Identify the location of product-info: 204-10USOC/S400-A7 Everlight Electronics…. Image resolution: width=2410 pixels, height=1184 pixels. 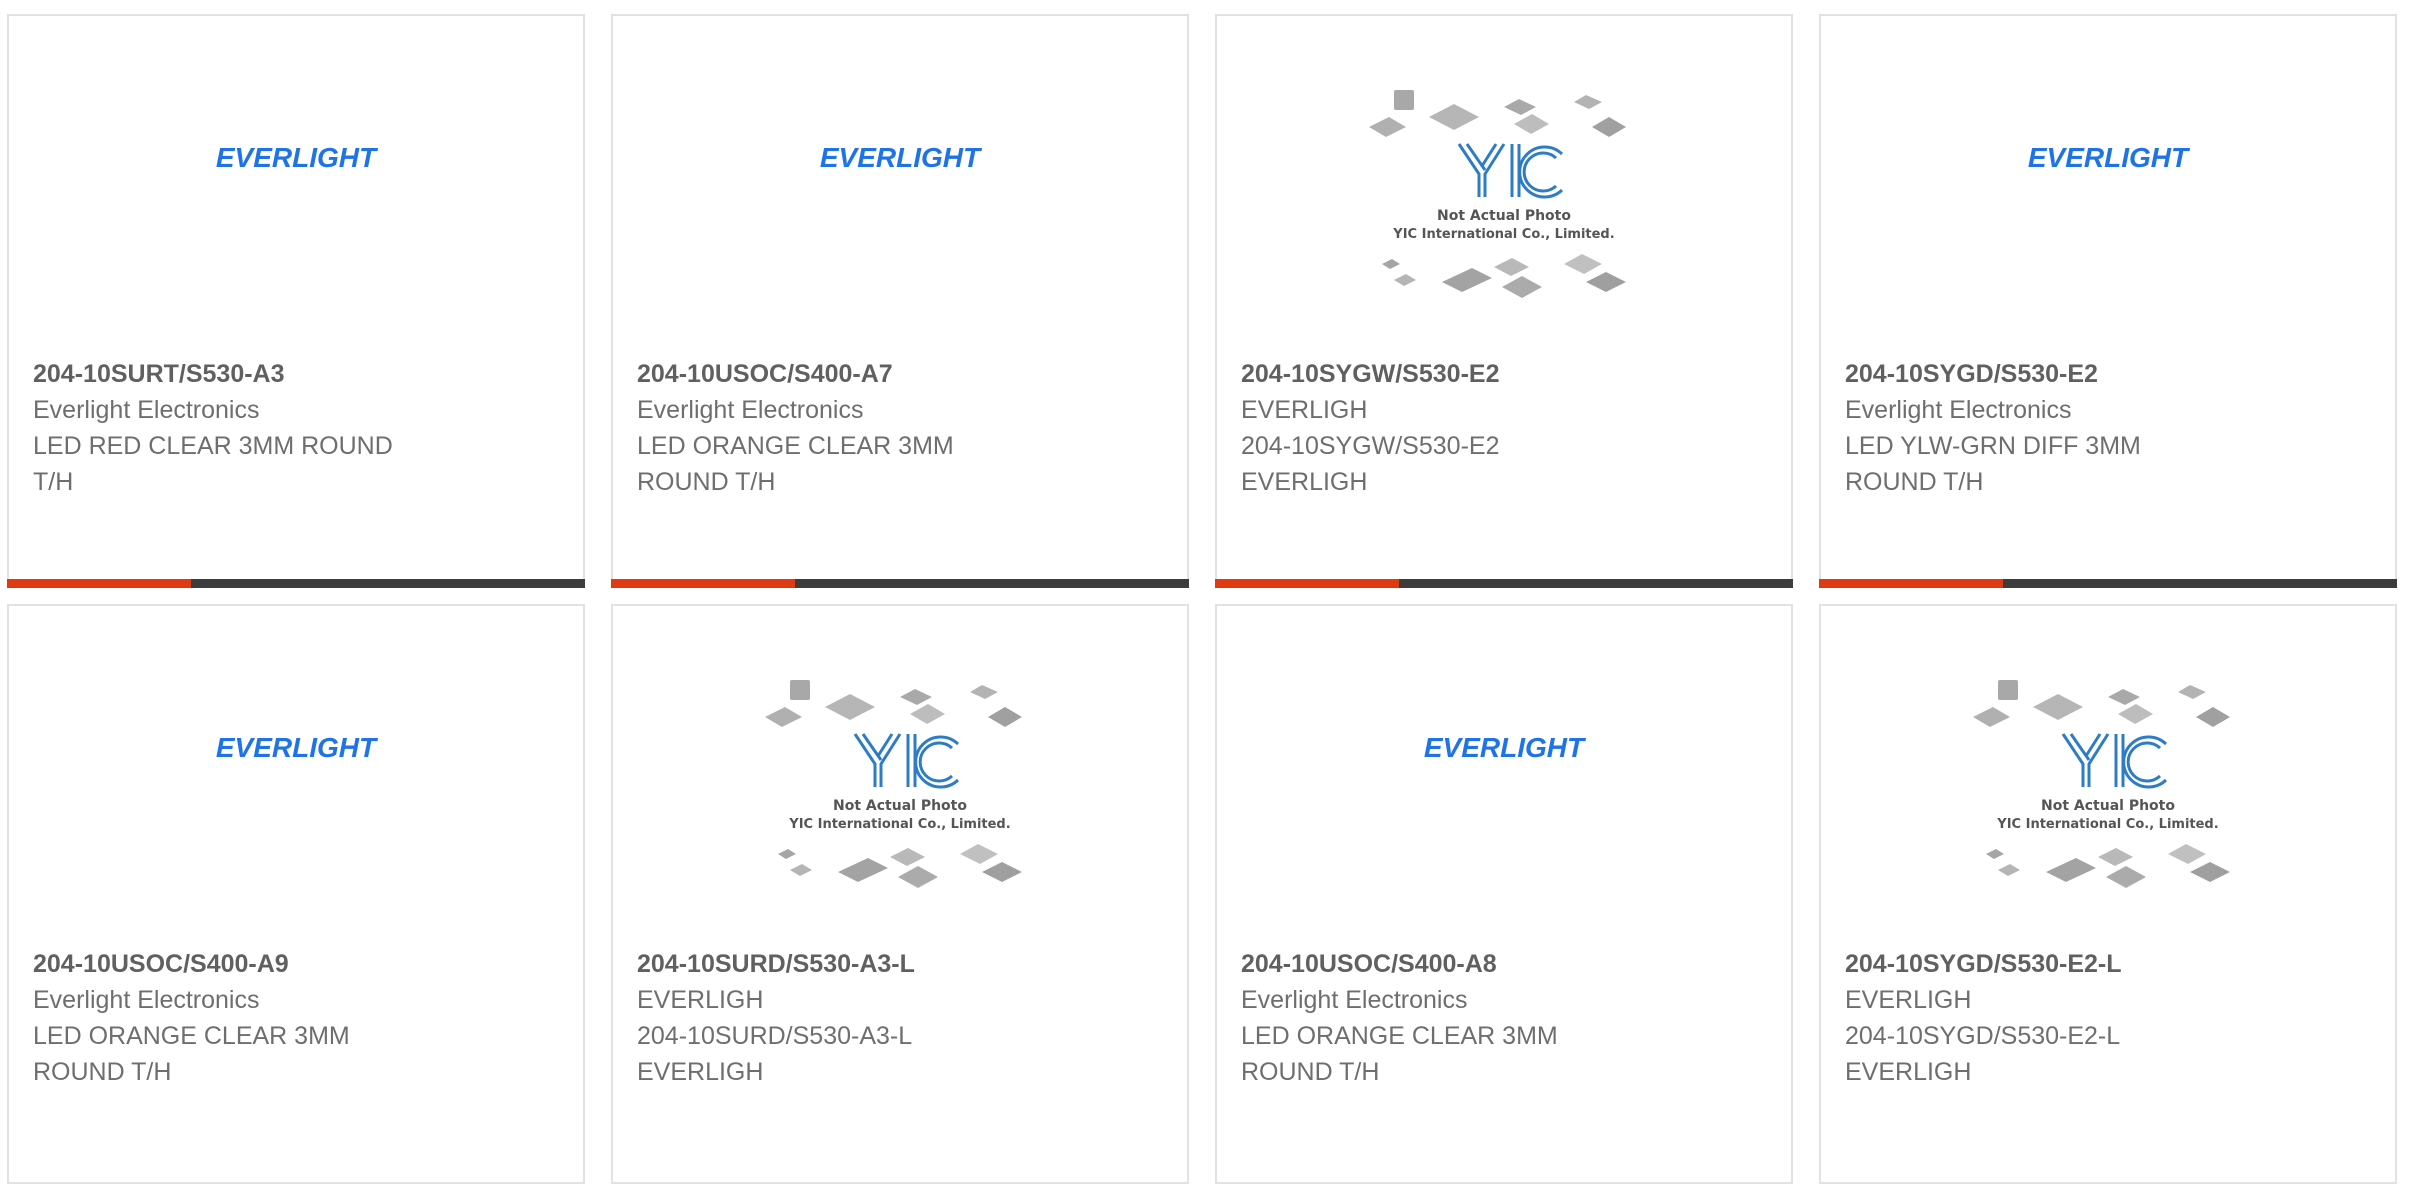
(857, 428).